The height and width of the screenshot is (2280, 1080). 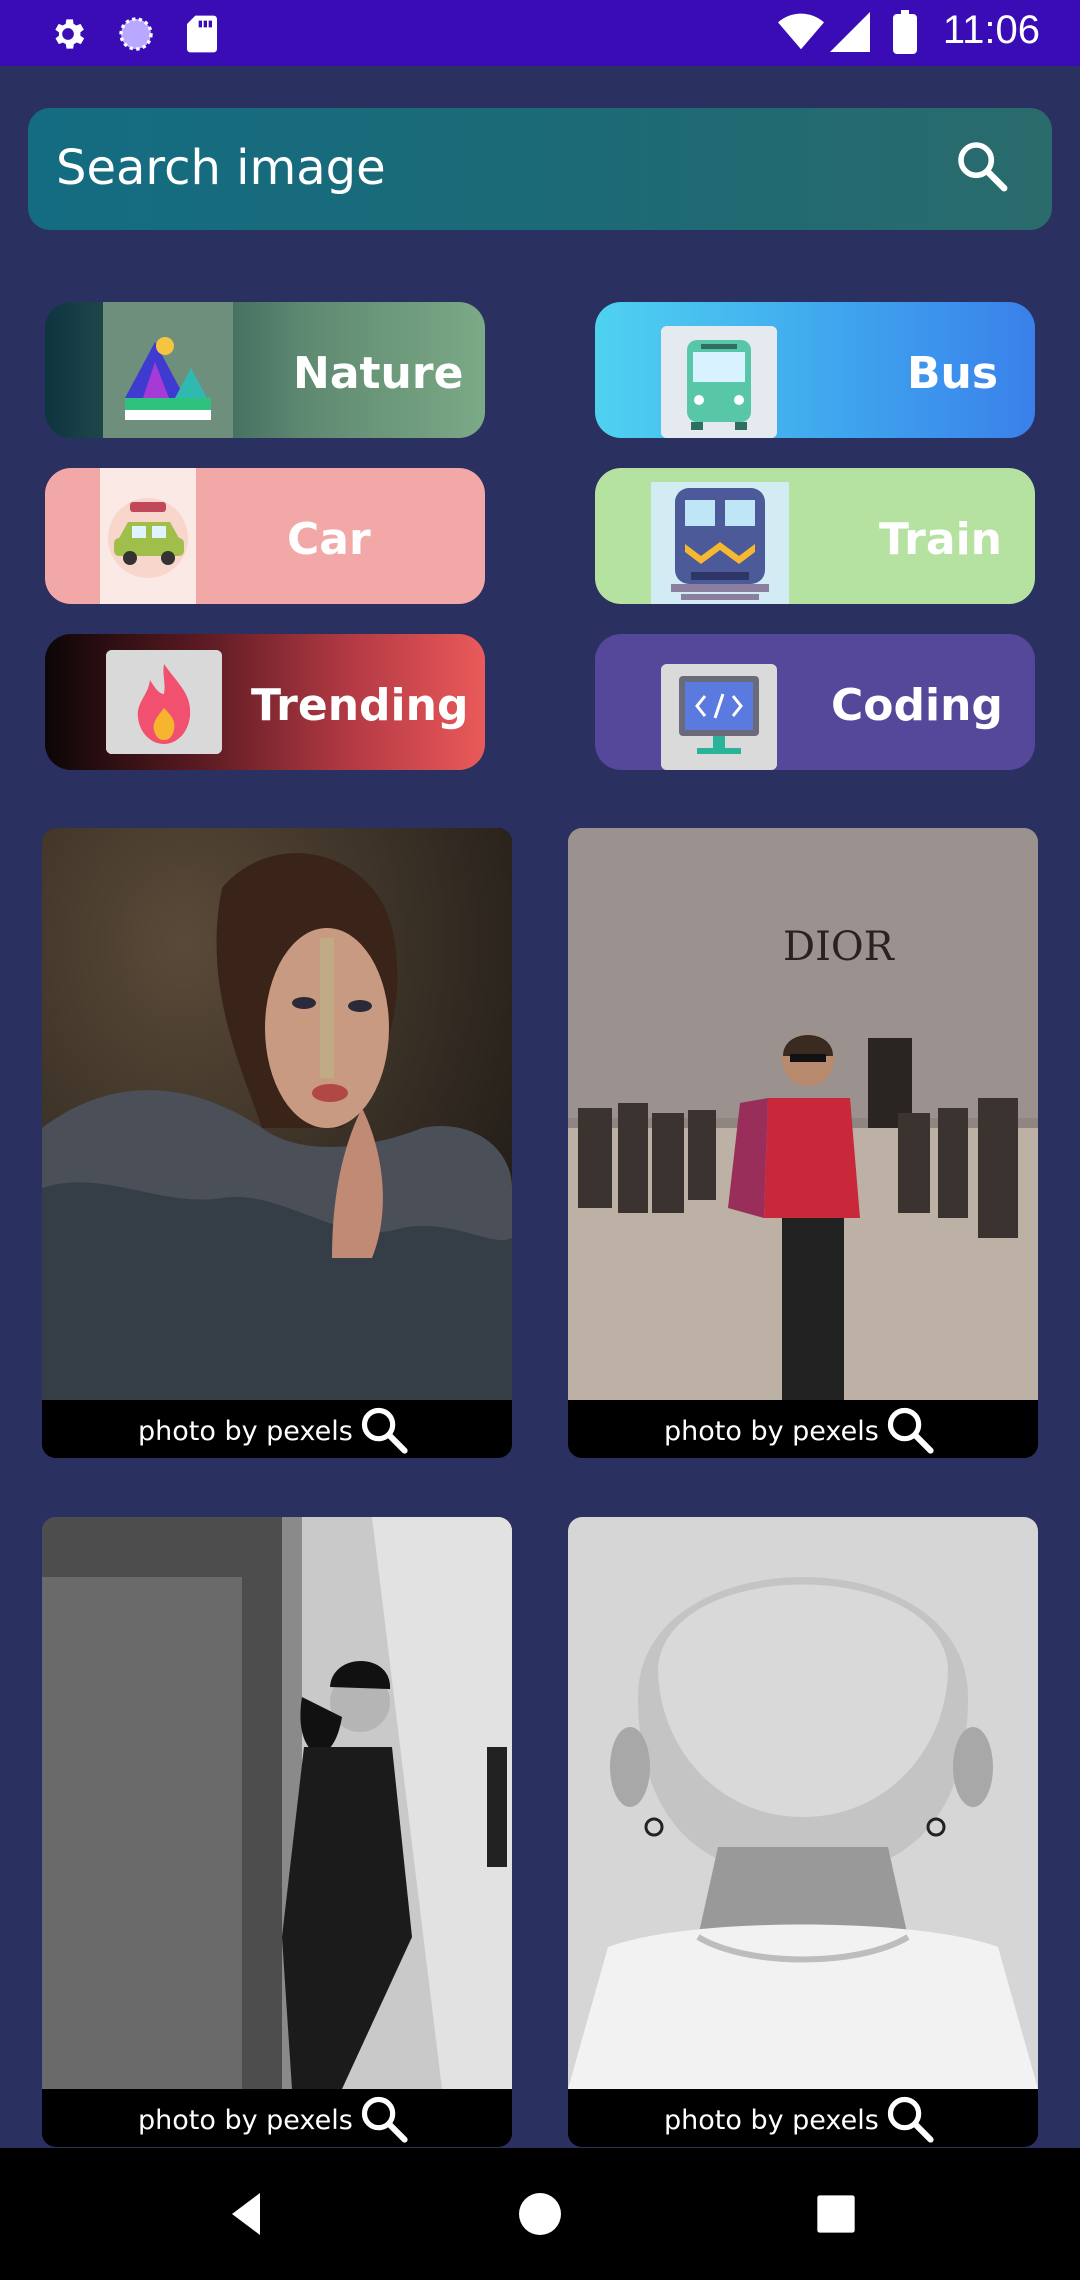 What do you see at coordinates (329, 539) in the screenshot?
I see `category-label: Car` at bounding box center [329, 539].